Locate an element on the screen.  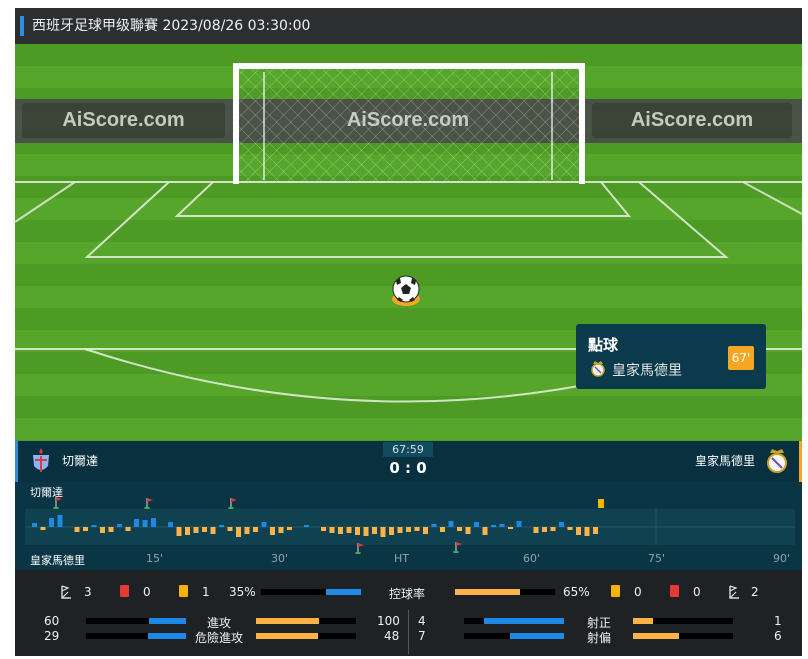
tick-90: 90' is located at coordinates (782, 558).